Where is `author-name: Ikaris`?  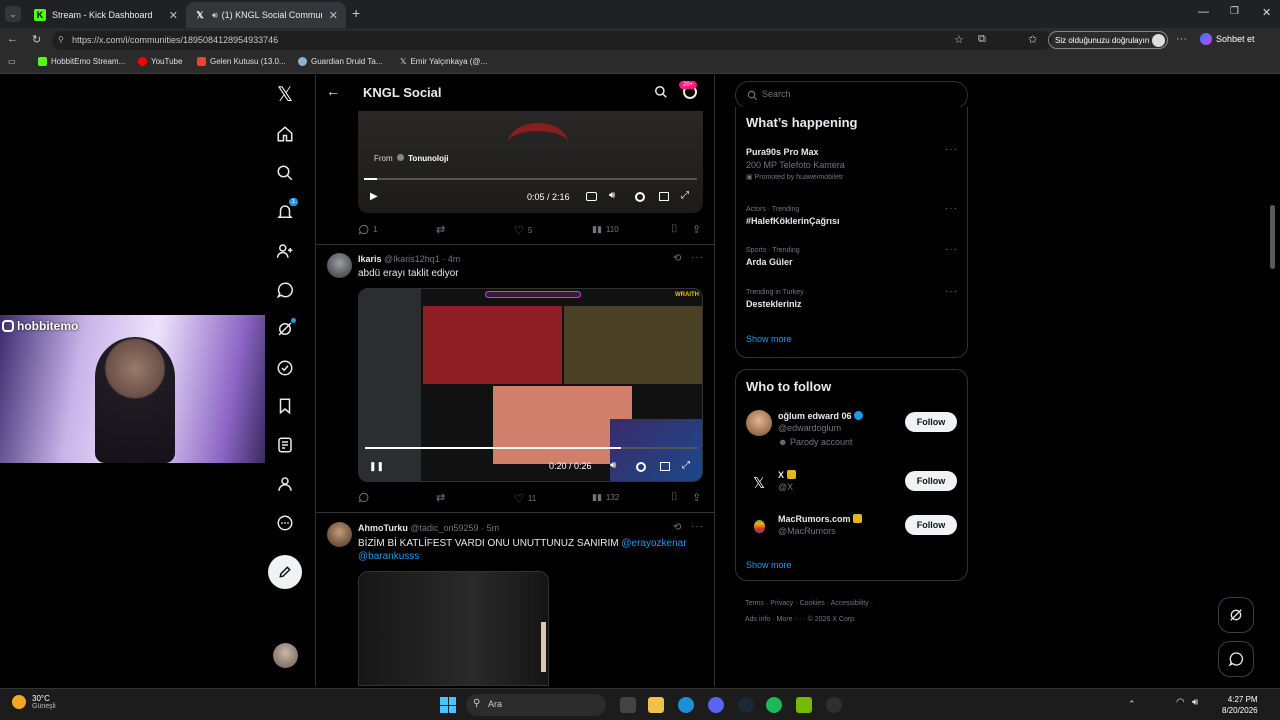 author-name: Ikaris is located at coordinates (370, 259).